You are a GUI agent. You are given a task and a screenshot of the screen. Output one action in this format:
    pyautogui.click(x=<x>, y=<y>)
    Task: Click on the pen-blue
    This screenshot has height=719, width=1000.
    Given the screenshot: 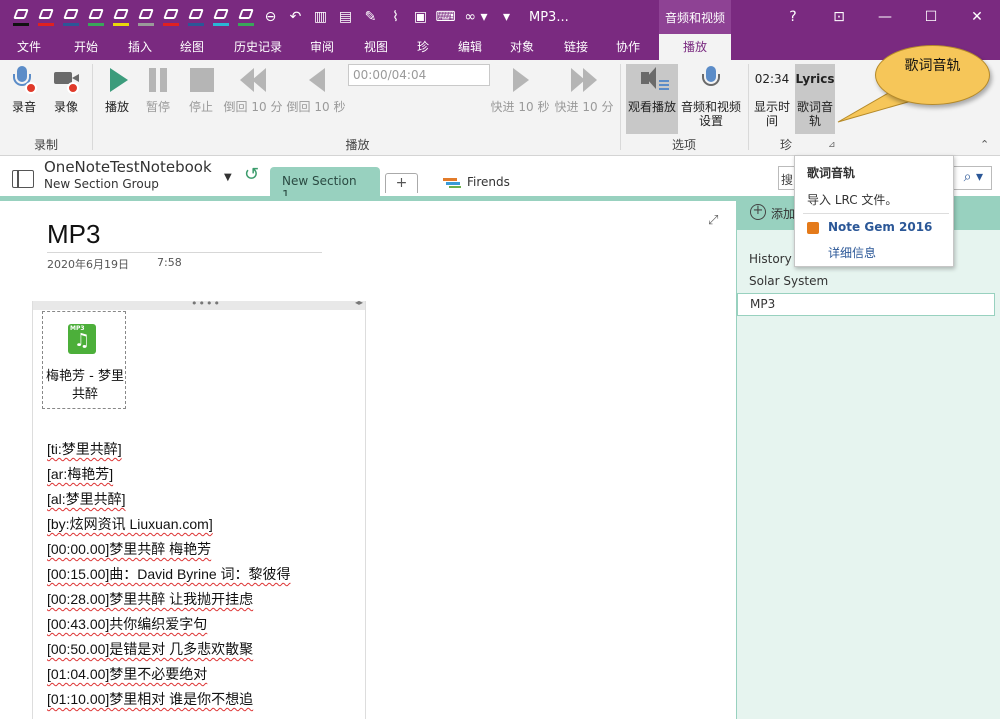 What is the action you would take?
    pyautogui.click(x=70, y=17)
    